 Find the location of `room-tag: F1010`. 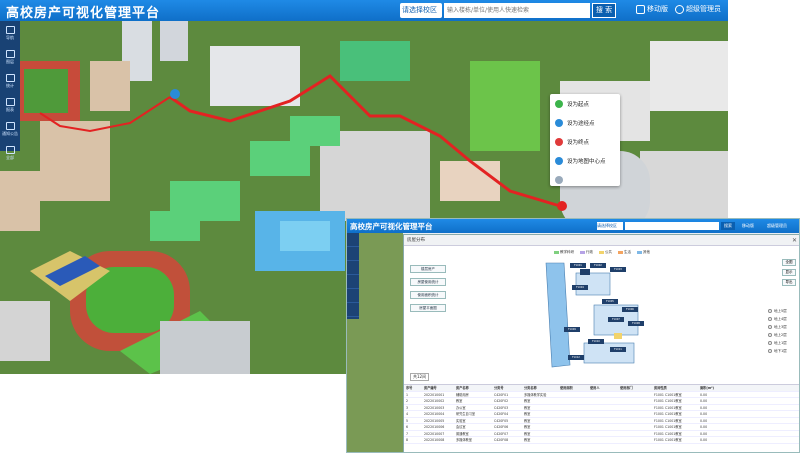

room-tag: F1010 is located at coordinates (596, 341).